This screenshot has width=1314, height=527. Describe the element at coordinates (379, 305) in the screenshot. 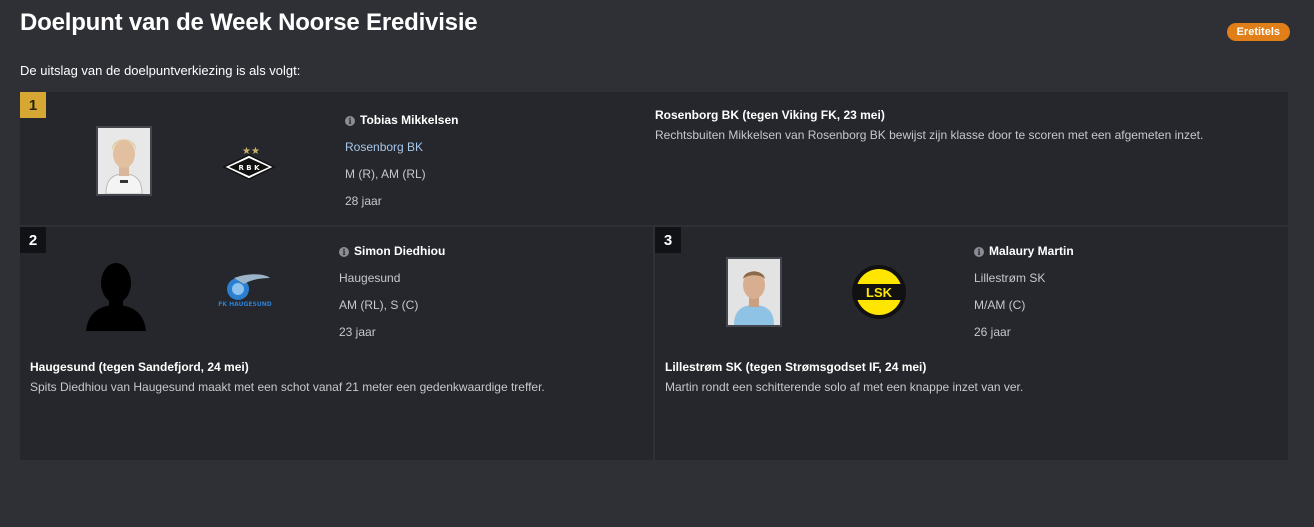

I see `player-position: AM (RL), S (C)` at that location.